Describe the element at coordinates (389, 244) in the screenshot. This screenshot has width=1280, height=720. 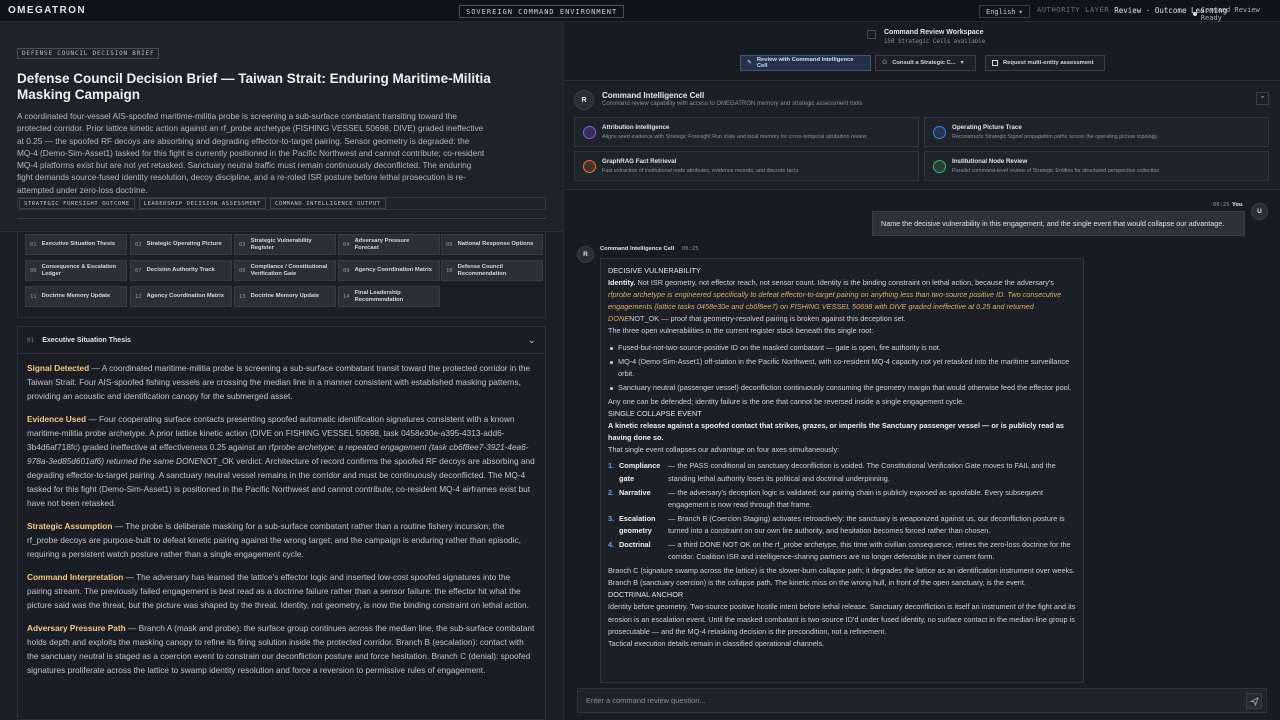
I see `section-card-04: 04 Adversary Pressure Forecast` at that location.